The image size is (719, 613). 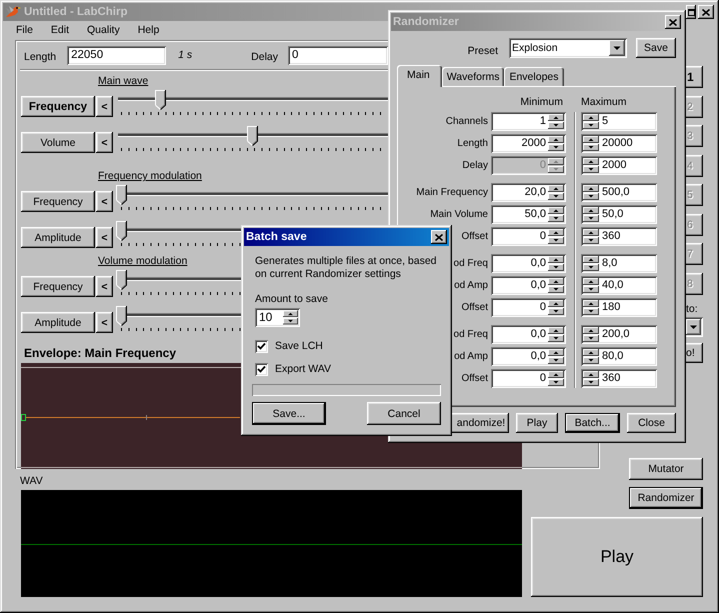 What do you see at coordinates (541, 102) in the screenshot?
I see `column-header: Minimum` at bounding box center [541, 102].